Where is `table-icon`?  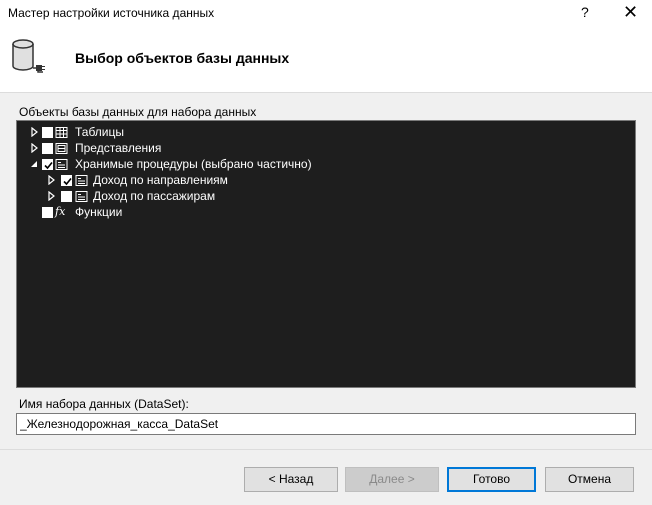 table-icon is located at coordinates (61, 132).